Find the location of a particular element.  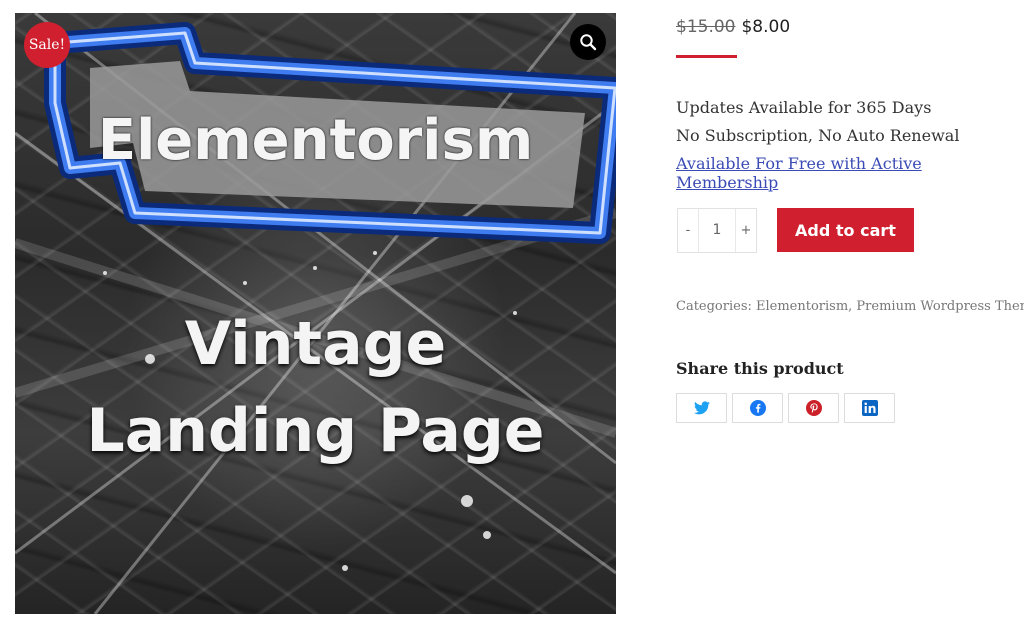

share-title: Share this product is located at coordinates (760, 368).